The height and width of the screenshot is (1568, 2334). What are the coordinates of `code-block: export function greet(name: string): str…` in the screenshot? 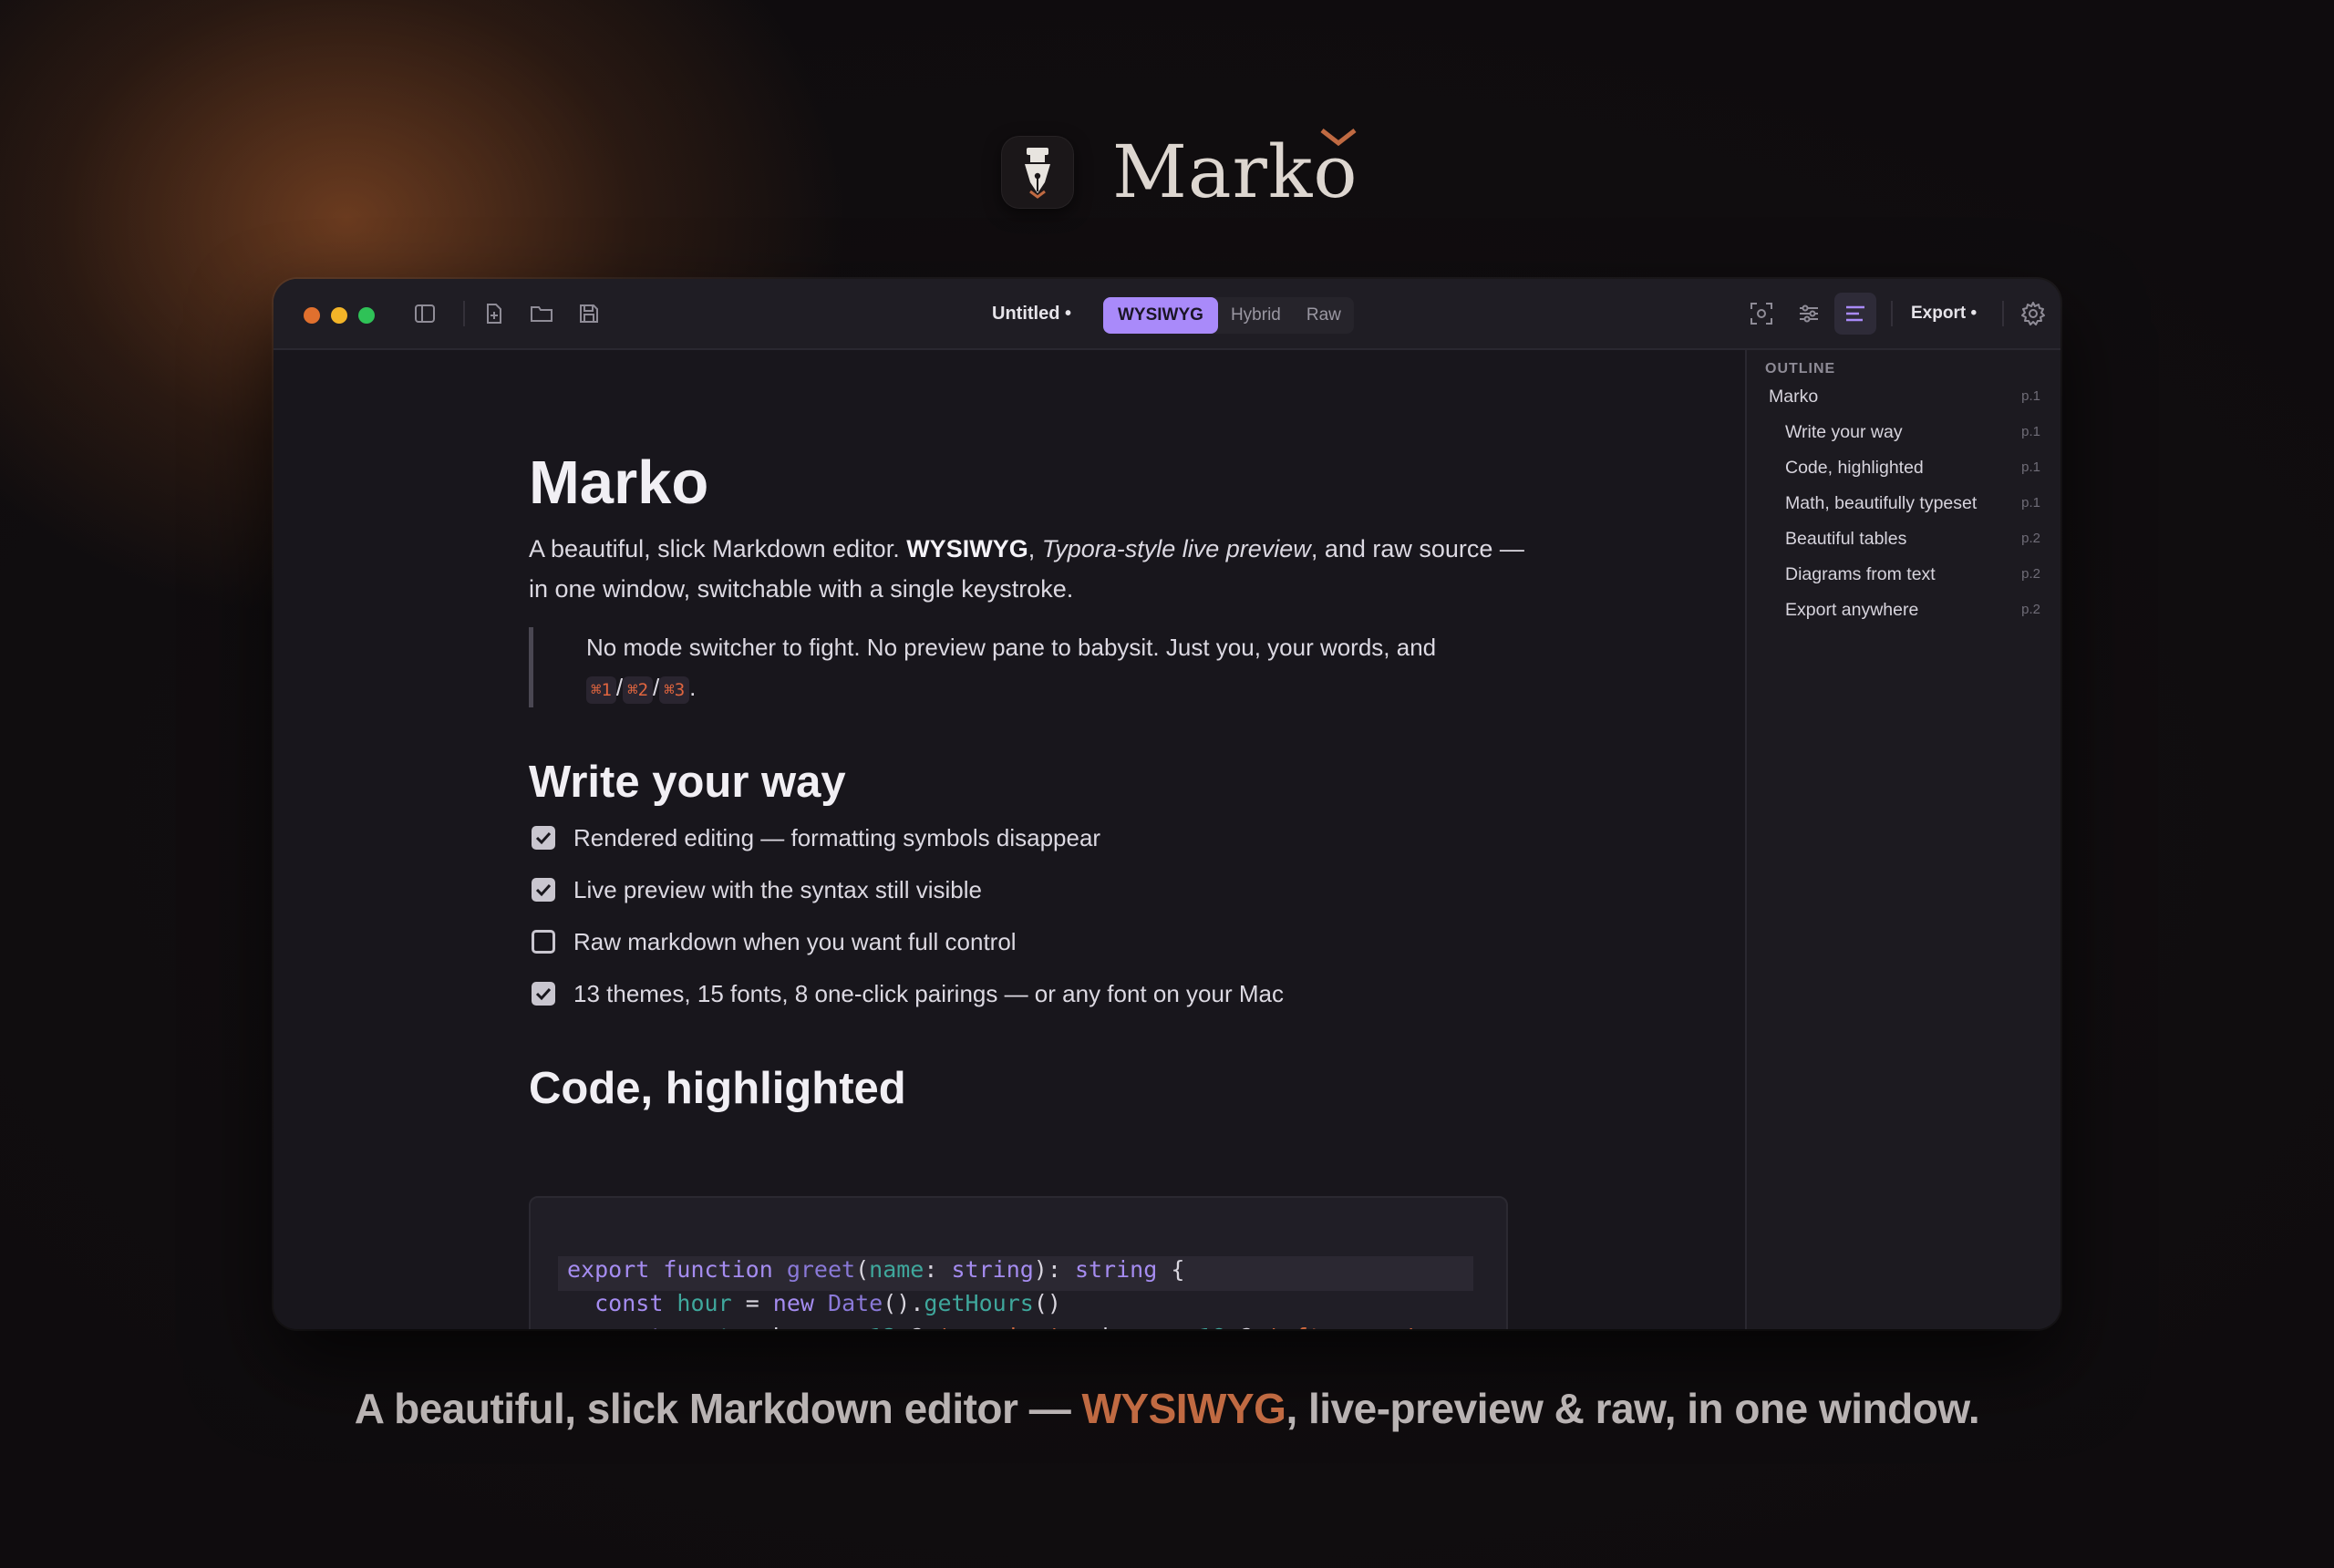 It's located at (1019, 1262).